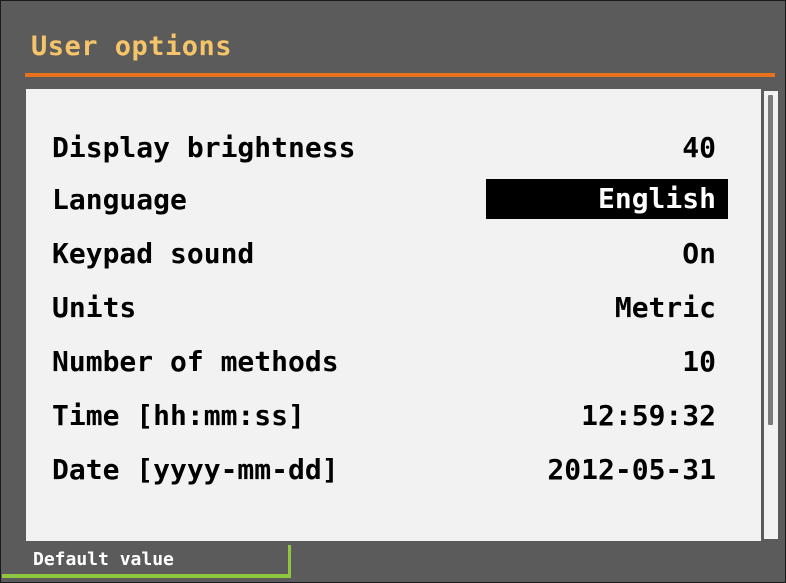 This screenshot has height=583, width=786. Describe the element at coordinates (770, 260) in the screenshot. I see `scrollbar-thumb` at that location.